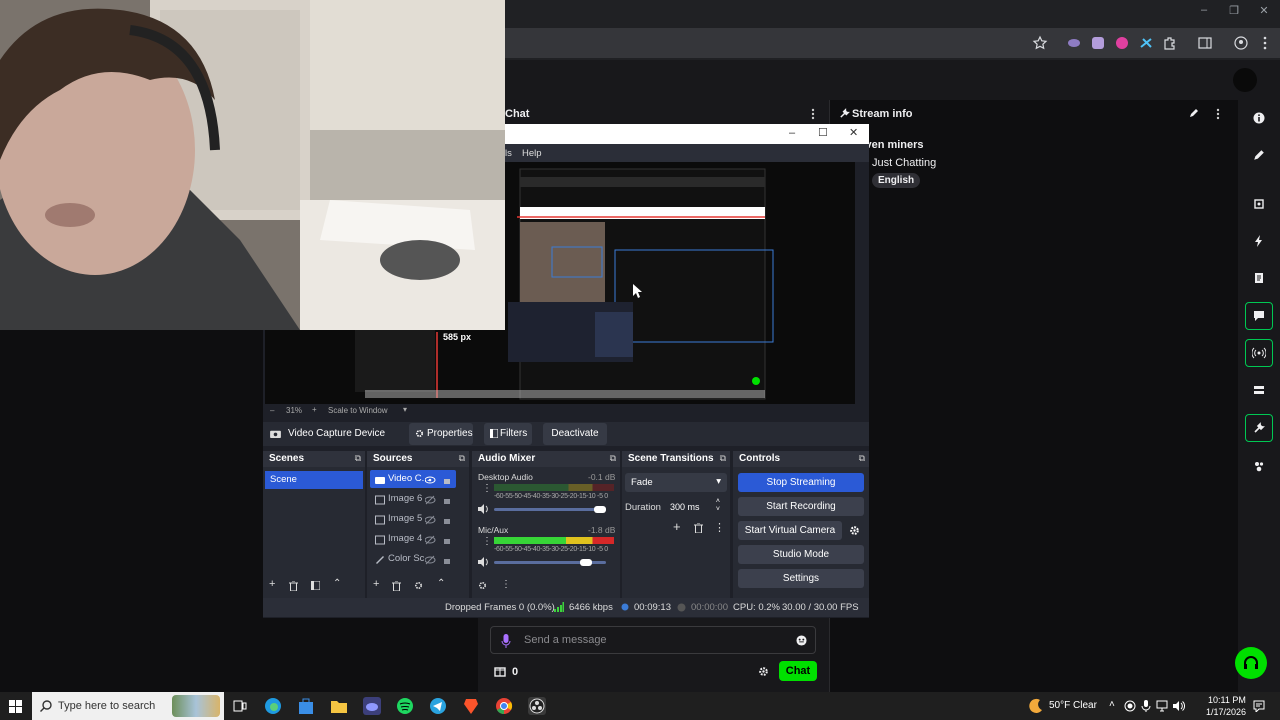  Describe the element at coordinates (339, 706) in the screenshot. I see `file-explorer-icon` at that location.